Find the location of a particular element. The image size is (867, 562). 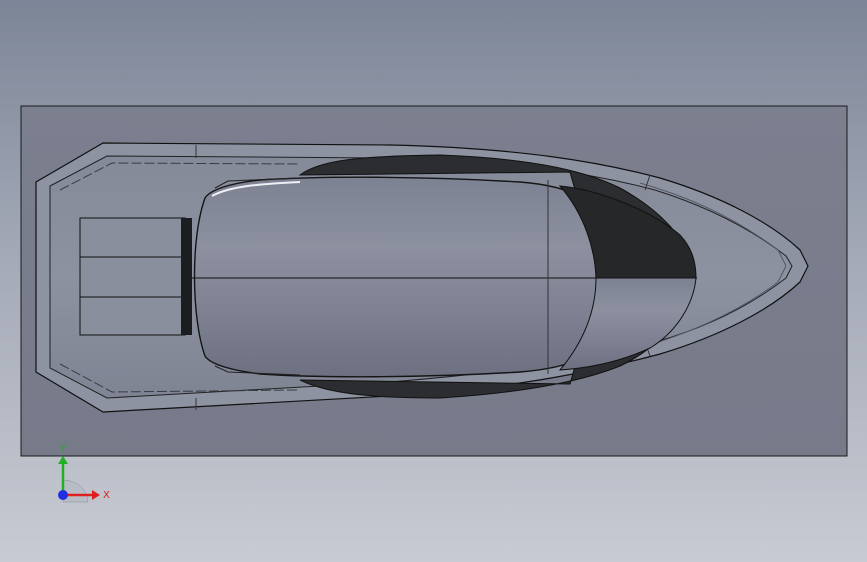

y-axis-head is located at coordinates (63, 460).